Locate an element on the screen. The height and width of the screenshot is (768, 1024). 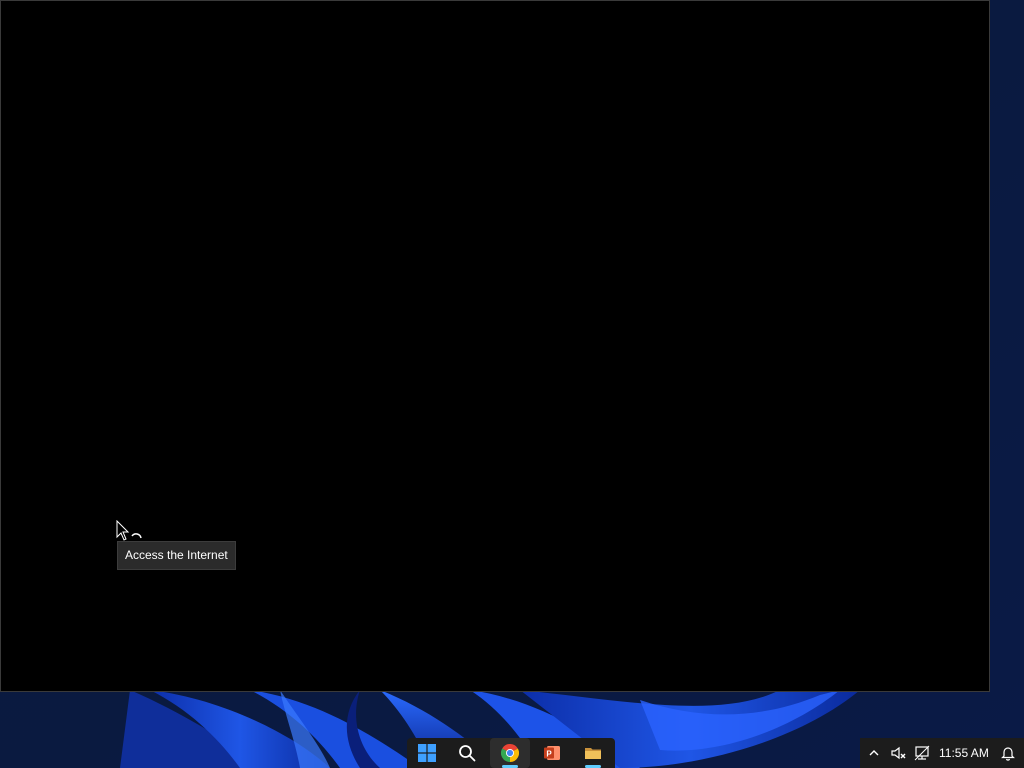
powerpoint-icon: P is located at coordinates (552, 753).